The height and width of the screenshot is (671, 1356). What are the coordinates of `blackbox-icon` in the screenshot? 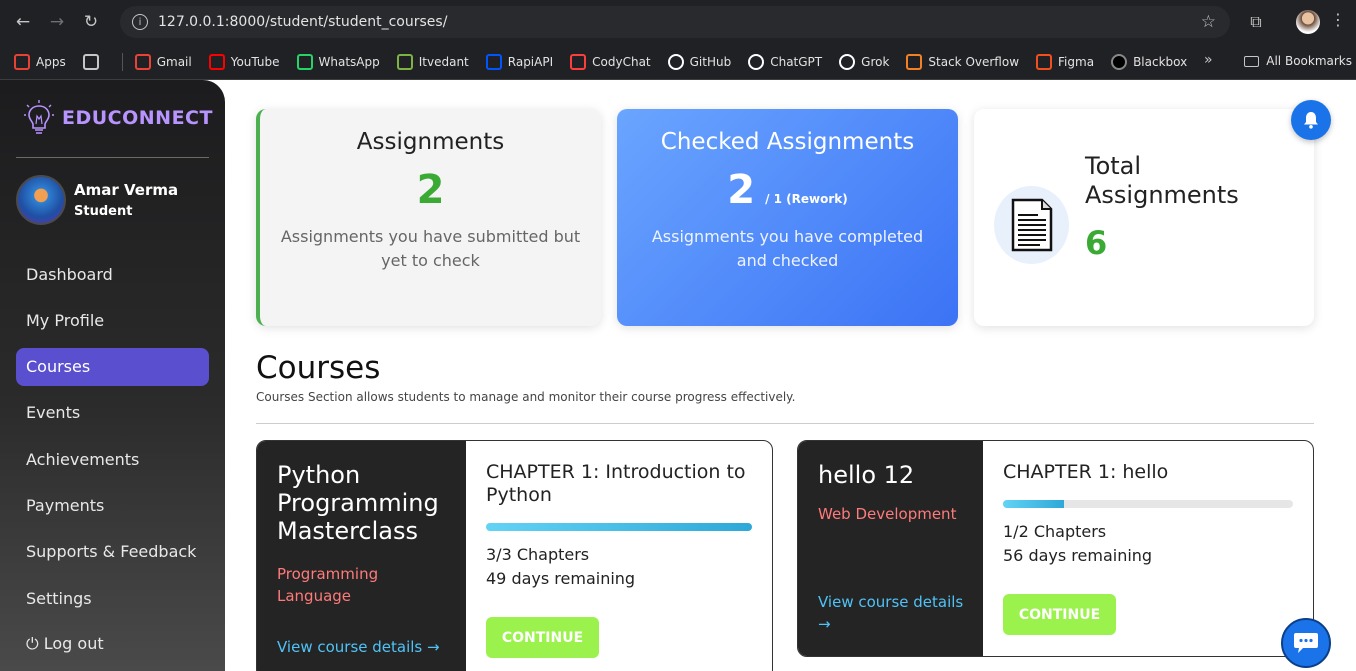 It's located at (1119, 61).